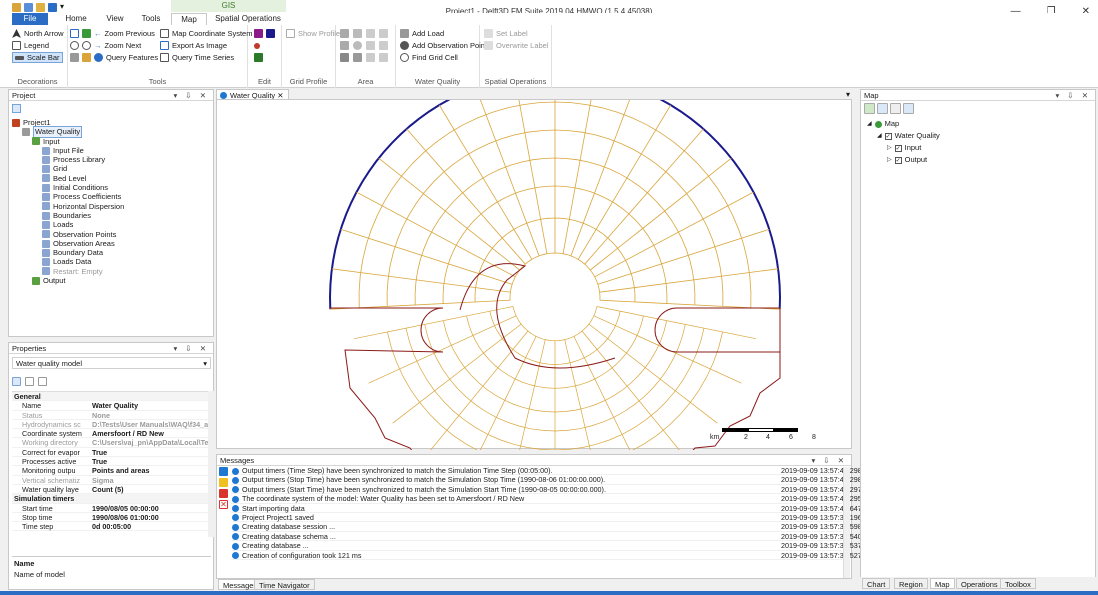 This screenshot has width=1098, height=595. Describe the element at coordinates (248, 19) in the screenshot. I see `tab-spatial-operations: Spatial Operations` at that location.